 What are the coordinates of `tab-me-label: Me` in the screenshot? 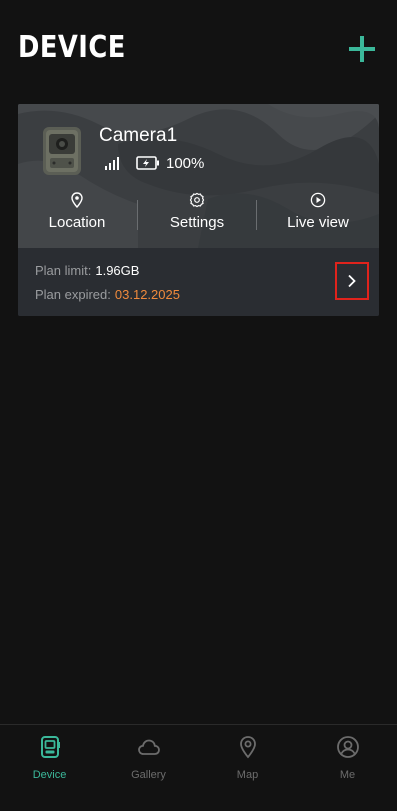 It's located at (347, 775).